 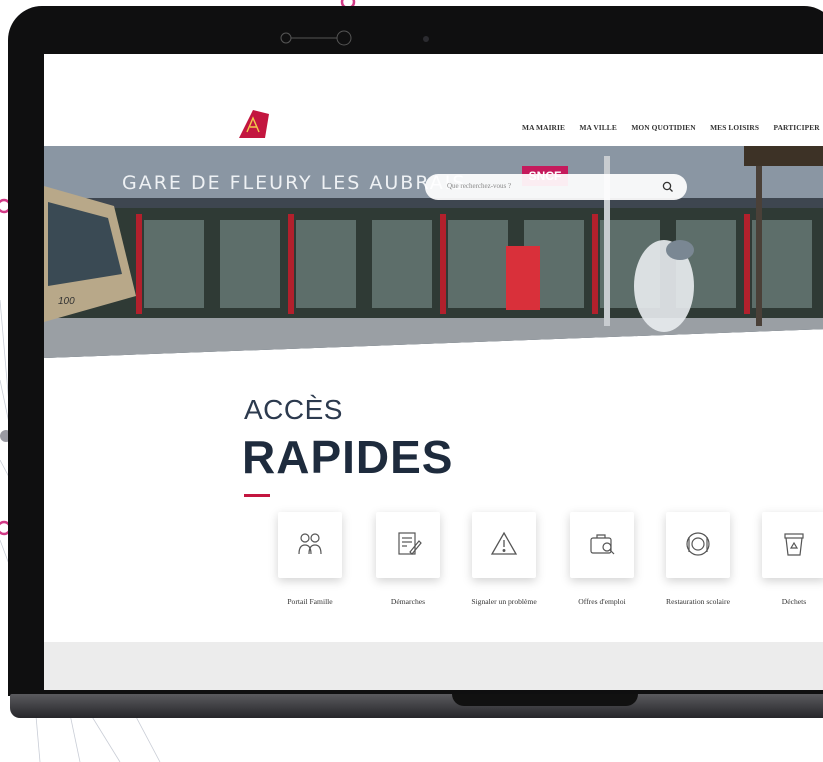 I want to click on search-icon, so click(x=668, y=187).